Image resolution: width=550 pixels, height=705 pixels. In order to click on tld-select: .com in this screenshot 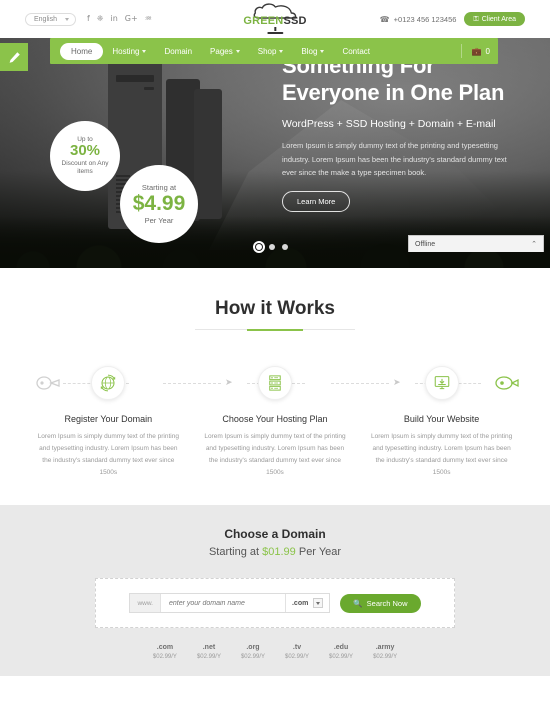, I will do `click(307, 603)`.